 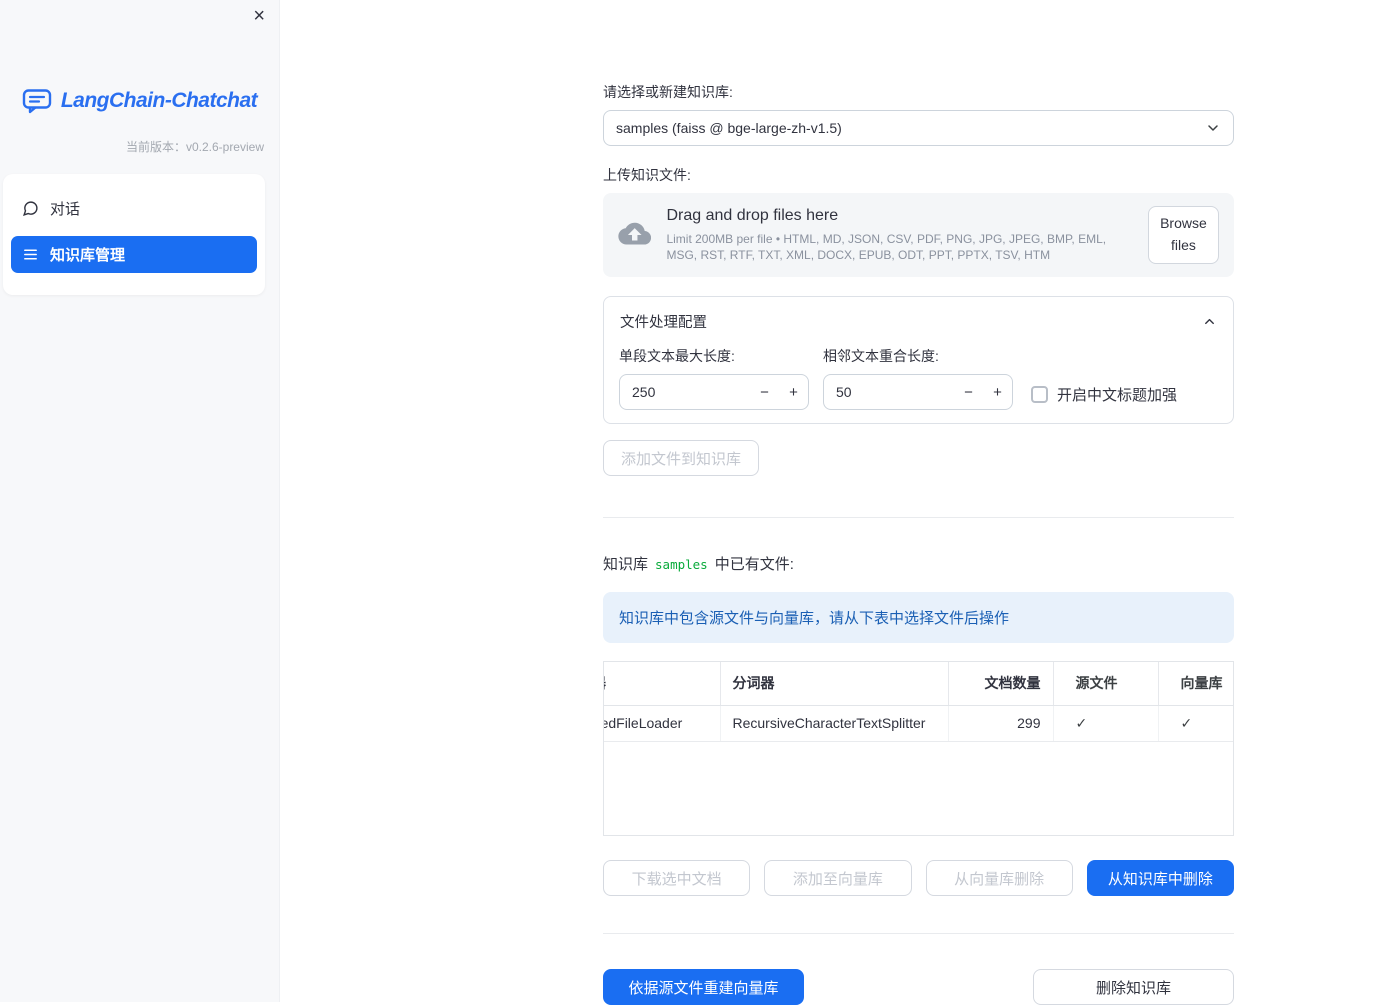 What do you see at coordinates (1001, 684) in the screenshot?
I see `col-header-doc-count: 文档数量` at bounding box center [1001, 684].